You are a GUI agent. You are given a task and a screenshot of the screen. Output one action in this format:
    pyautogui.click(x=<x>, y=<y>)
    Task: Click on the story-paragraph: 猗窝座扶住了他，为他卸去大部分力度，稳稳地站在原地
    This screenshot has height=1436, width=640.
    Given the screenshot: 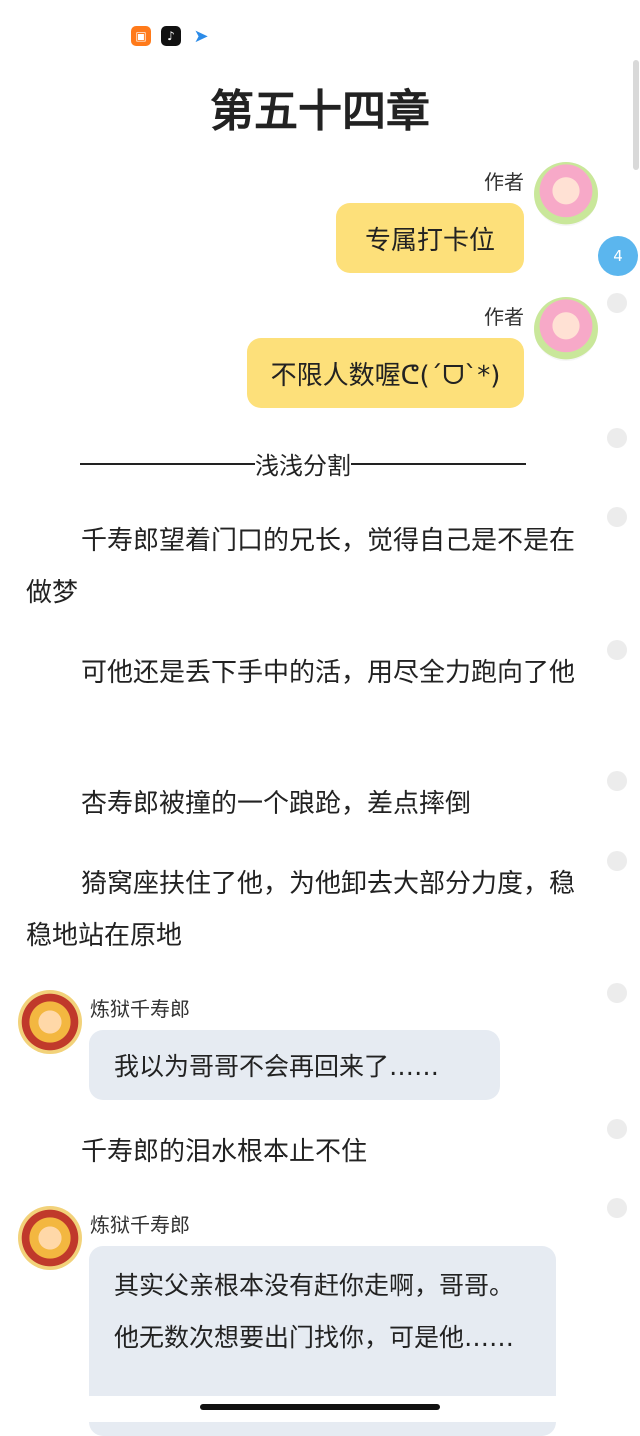 What is the action you would take?
    pyautogui.click(x=301, y=910)
    